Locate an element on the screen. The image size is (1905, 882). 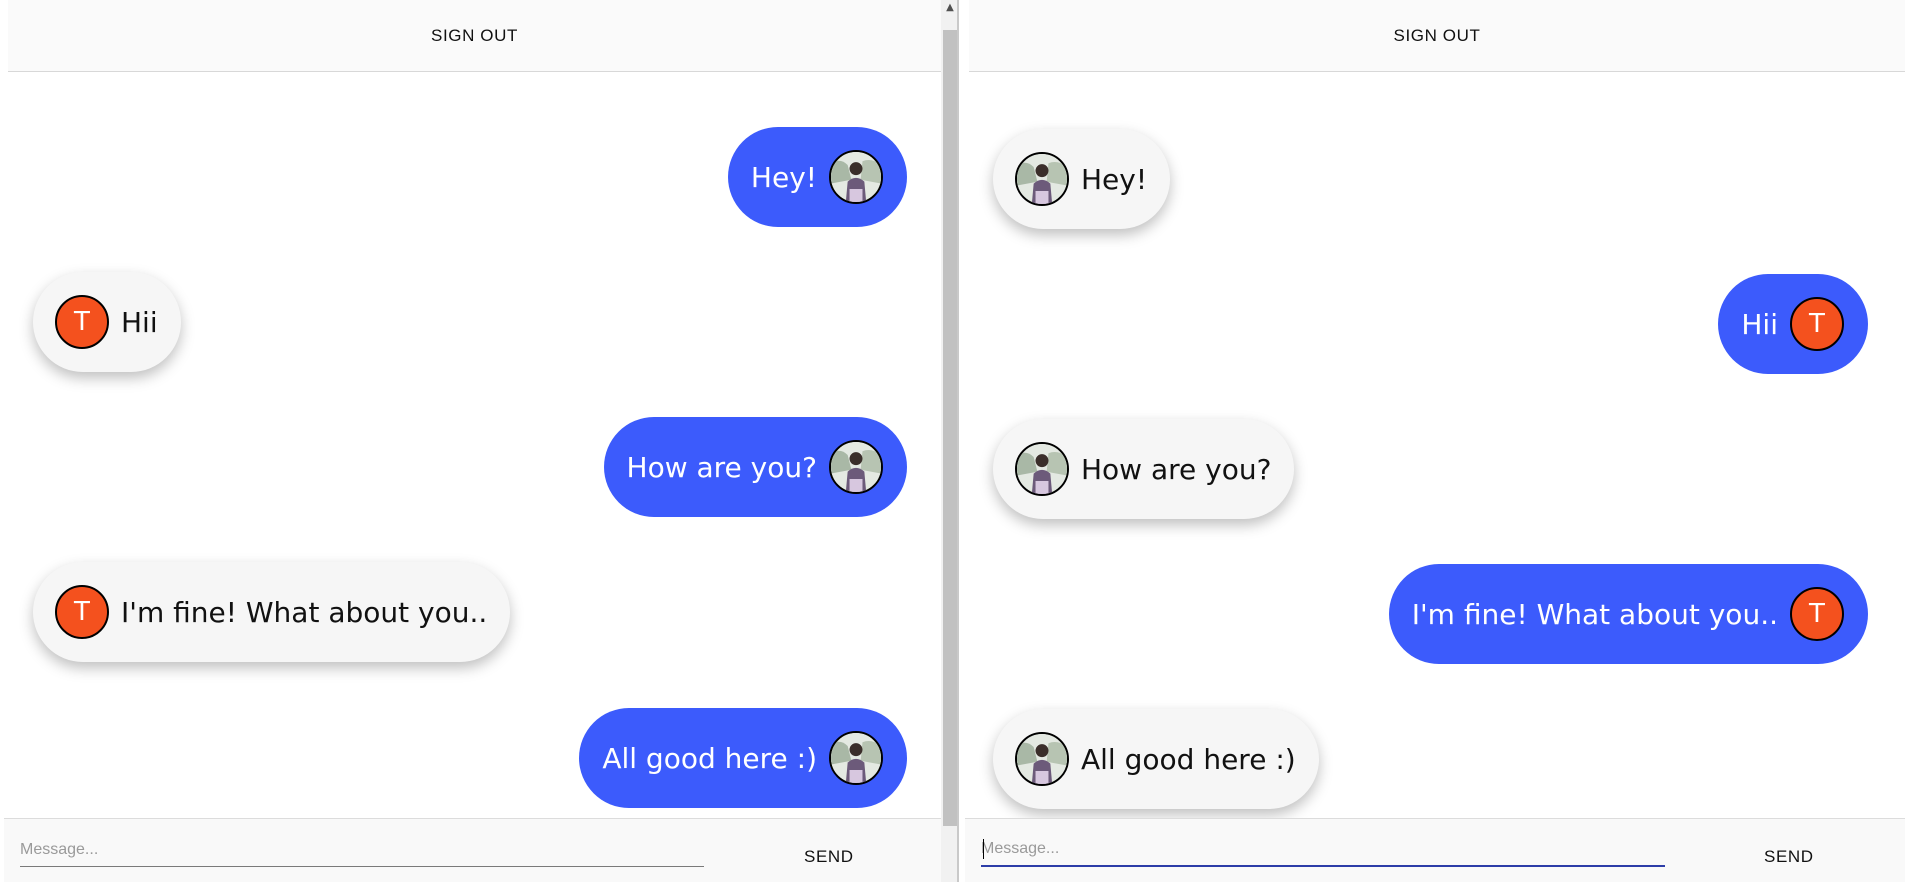
message-bubble-received: Hey! is located at coordinates (1082, 179).